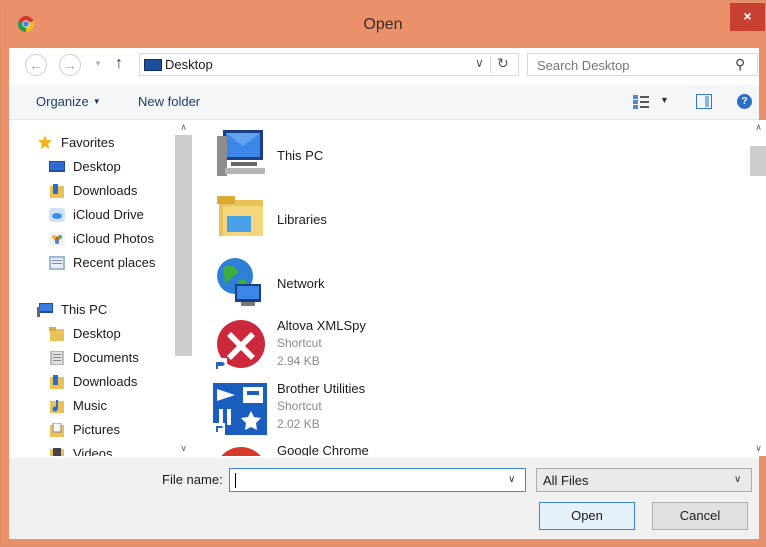 This screenshot has width=766, height=547. What do you see at coordinates (413, 411) in the screenshot?
I see `list-item-brother-utilities: Brother Utilities Shortcut 2.02 KB` at bounding box center [413, 411].